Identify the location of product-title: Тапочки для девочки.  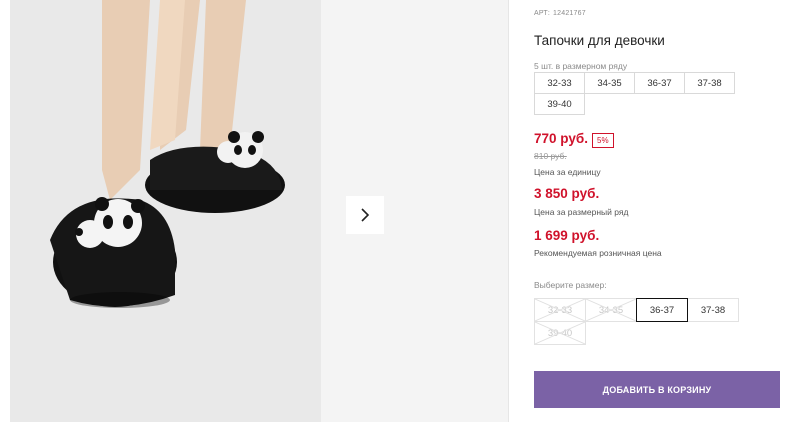
(599, 40).